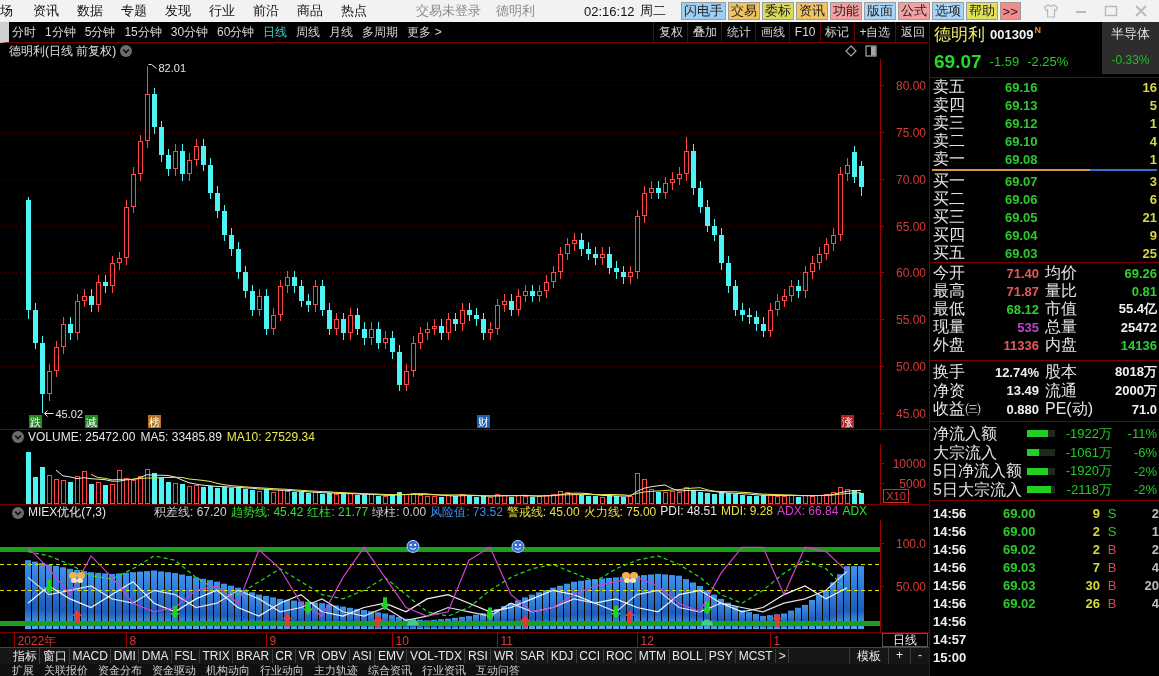 This screenshot has height=676, width=1159. Describe the element at coordinates (1152, 235) in the screenshot. I see `order-volume: 9` at that location.